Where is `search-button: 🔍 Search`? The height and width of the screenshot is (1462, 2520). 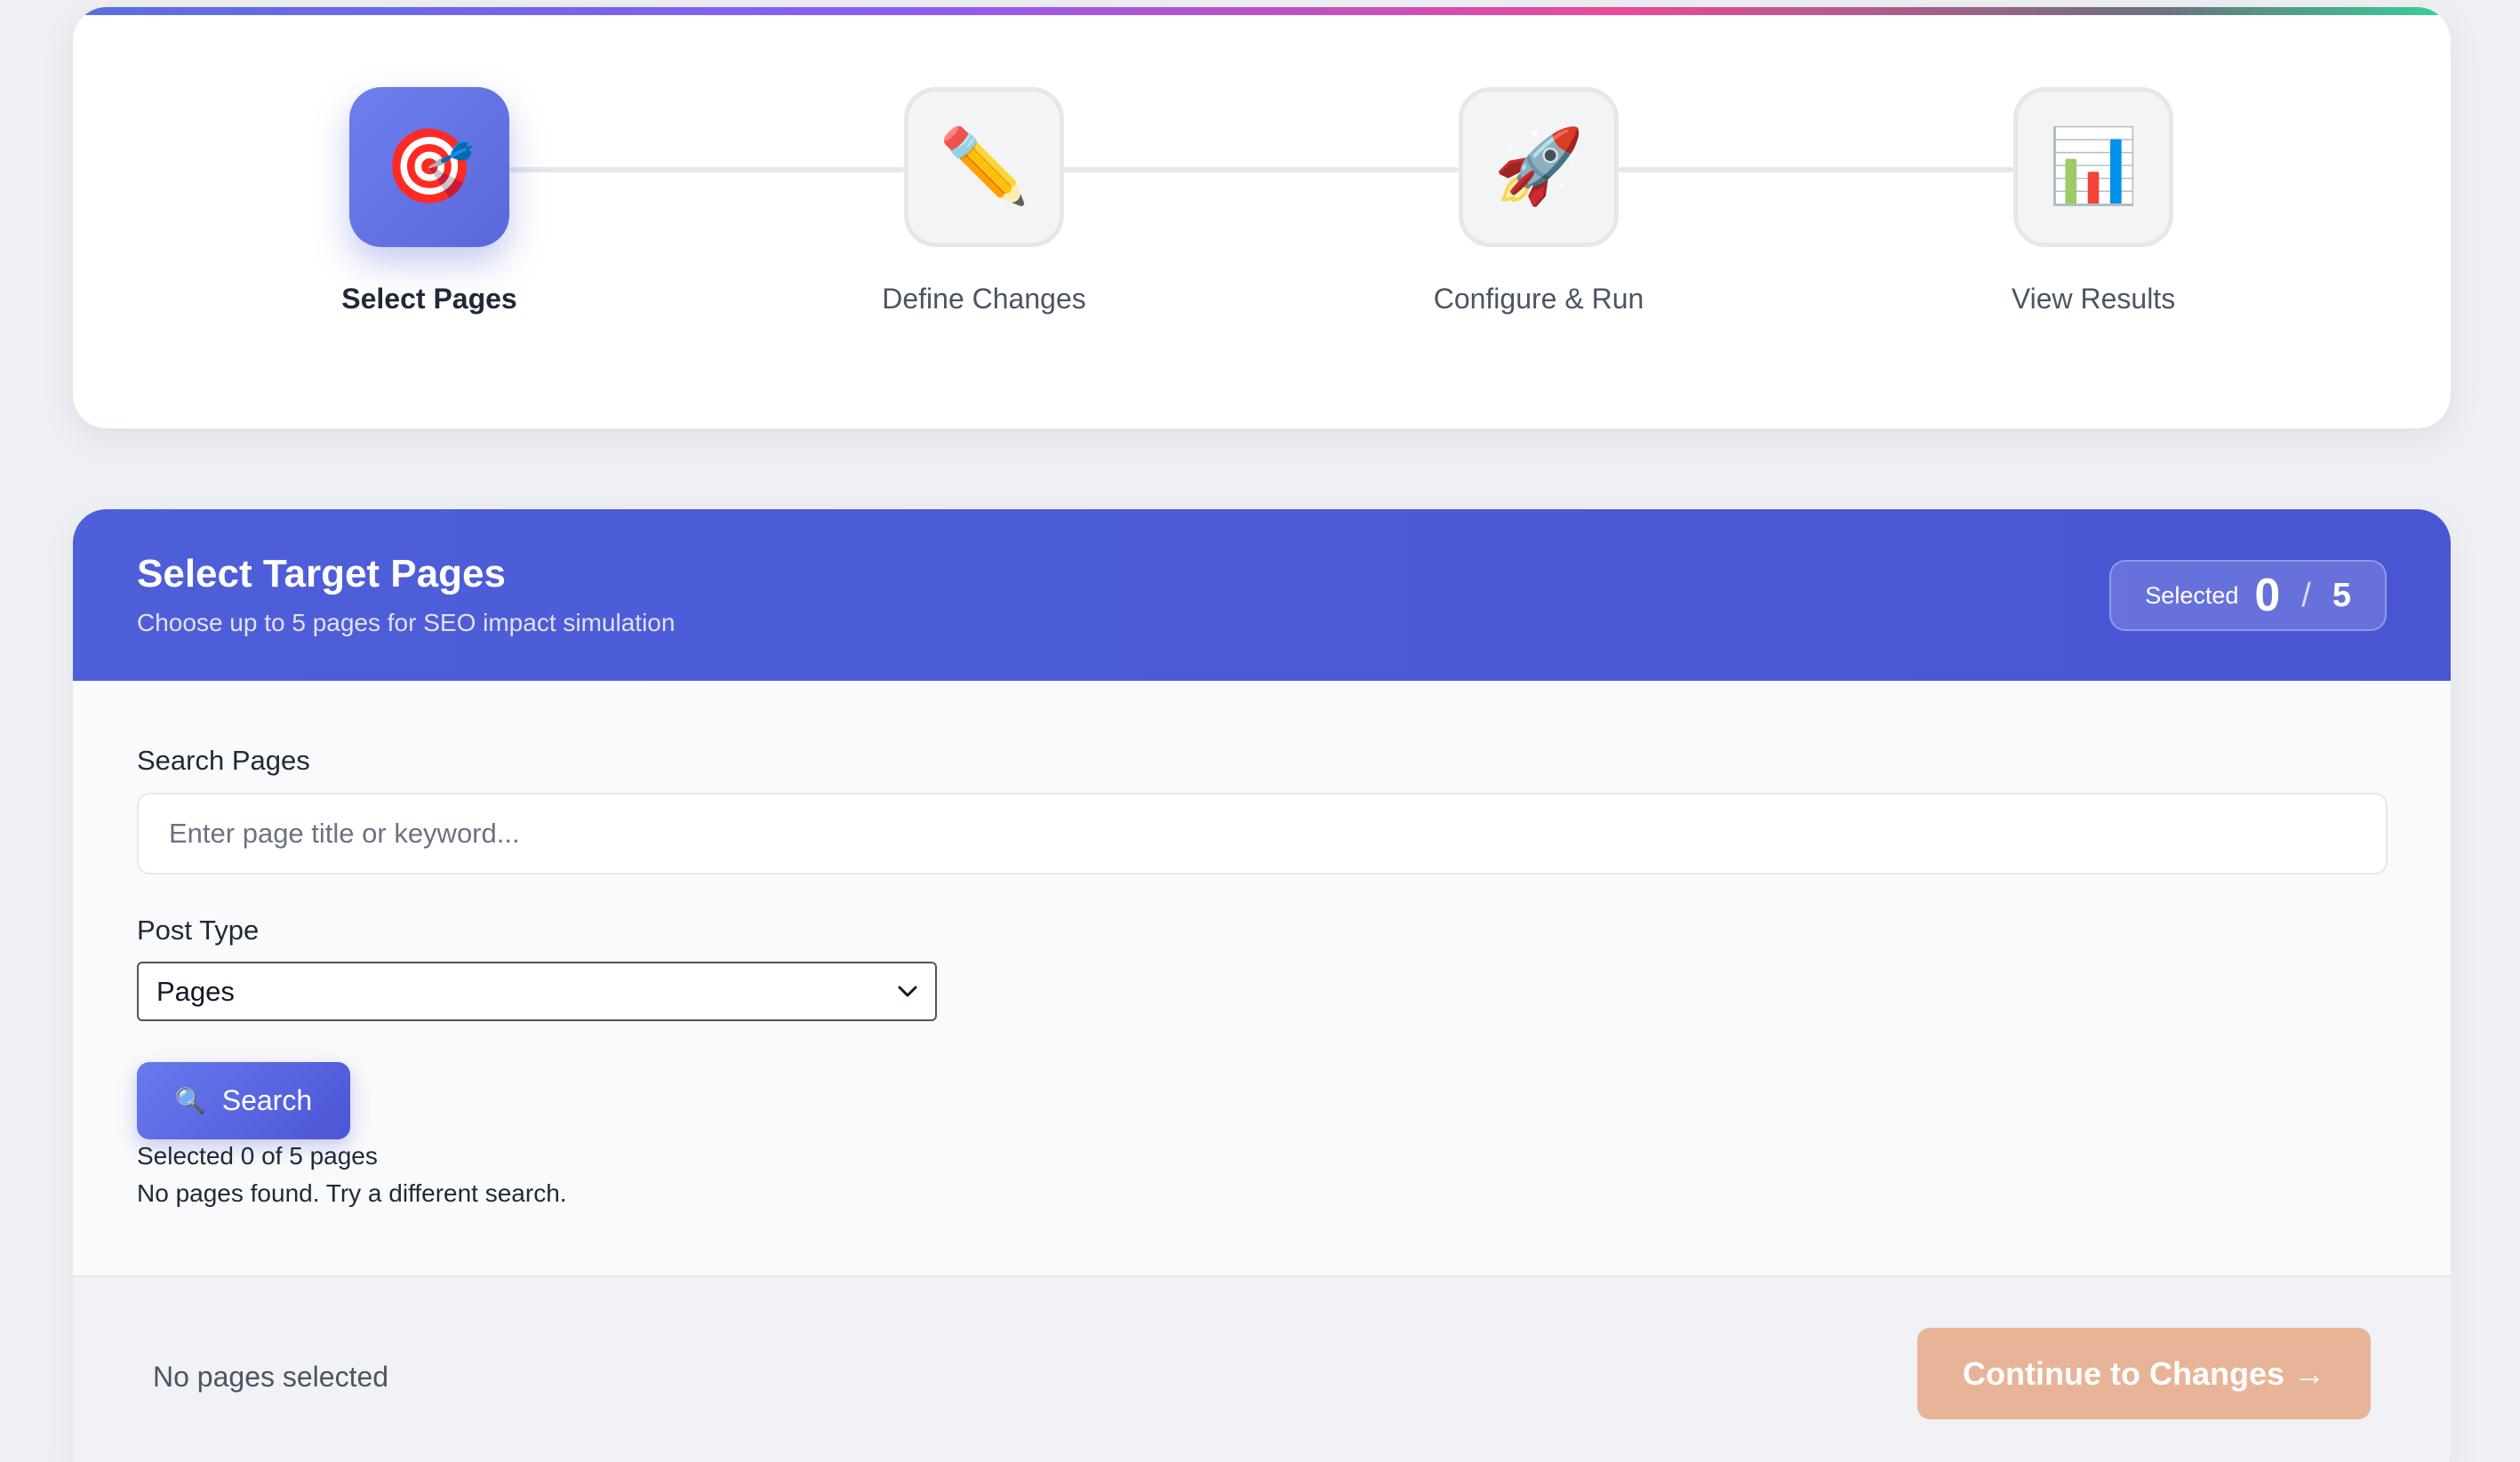 search-button: 🔍 Search is located at coordinates (243, 1100).